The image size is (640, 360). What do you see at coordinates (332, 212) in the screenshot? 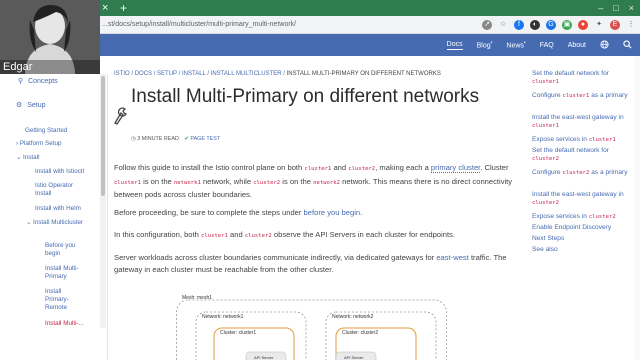
I see `before-you-begin-link: before you begin` at bounding box center [332, 212].